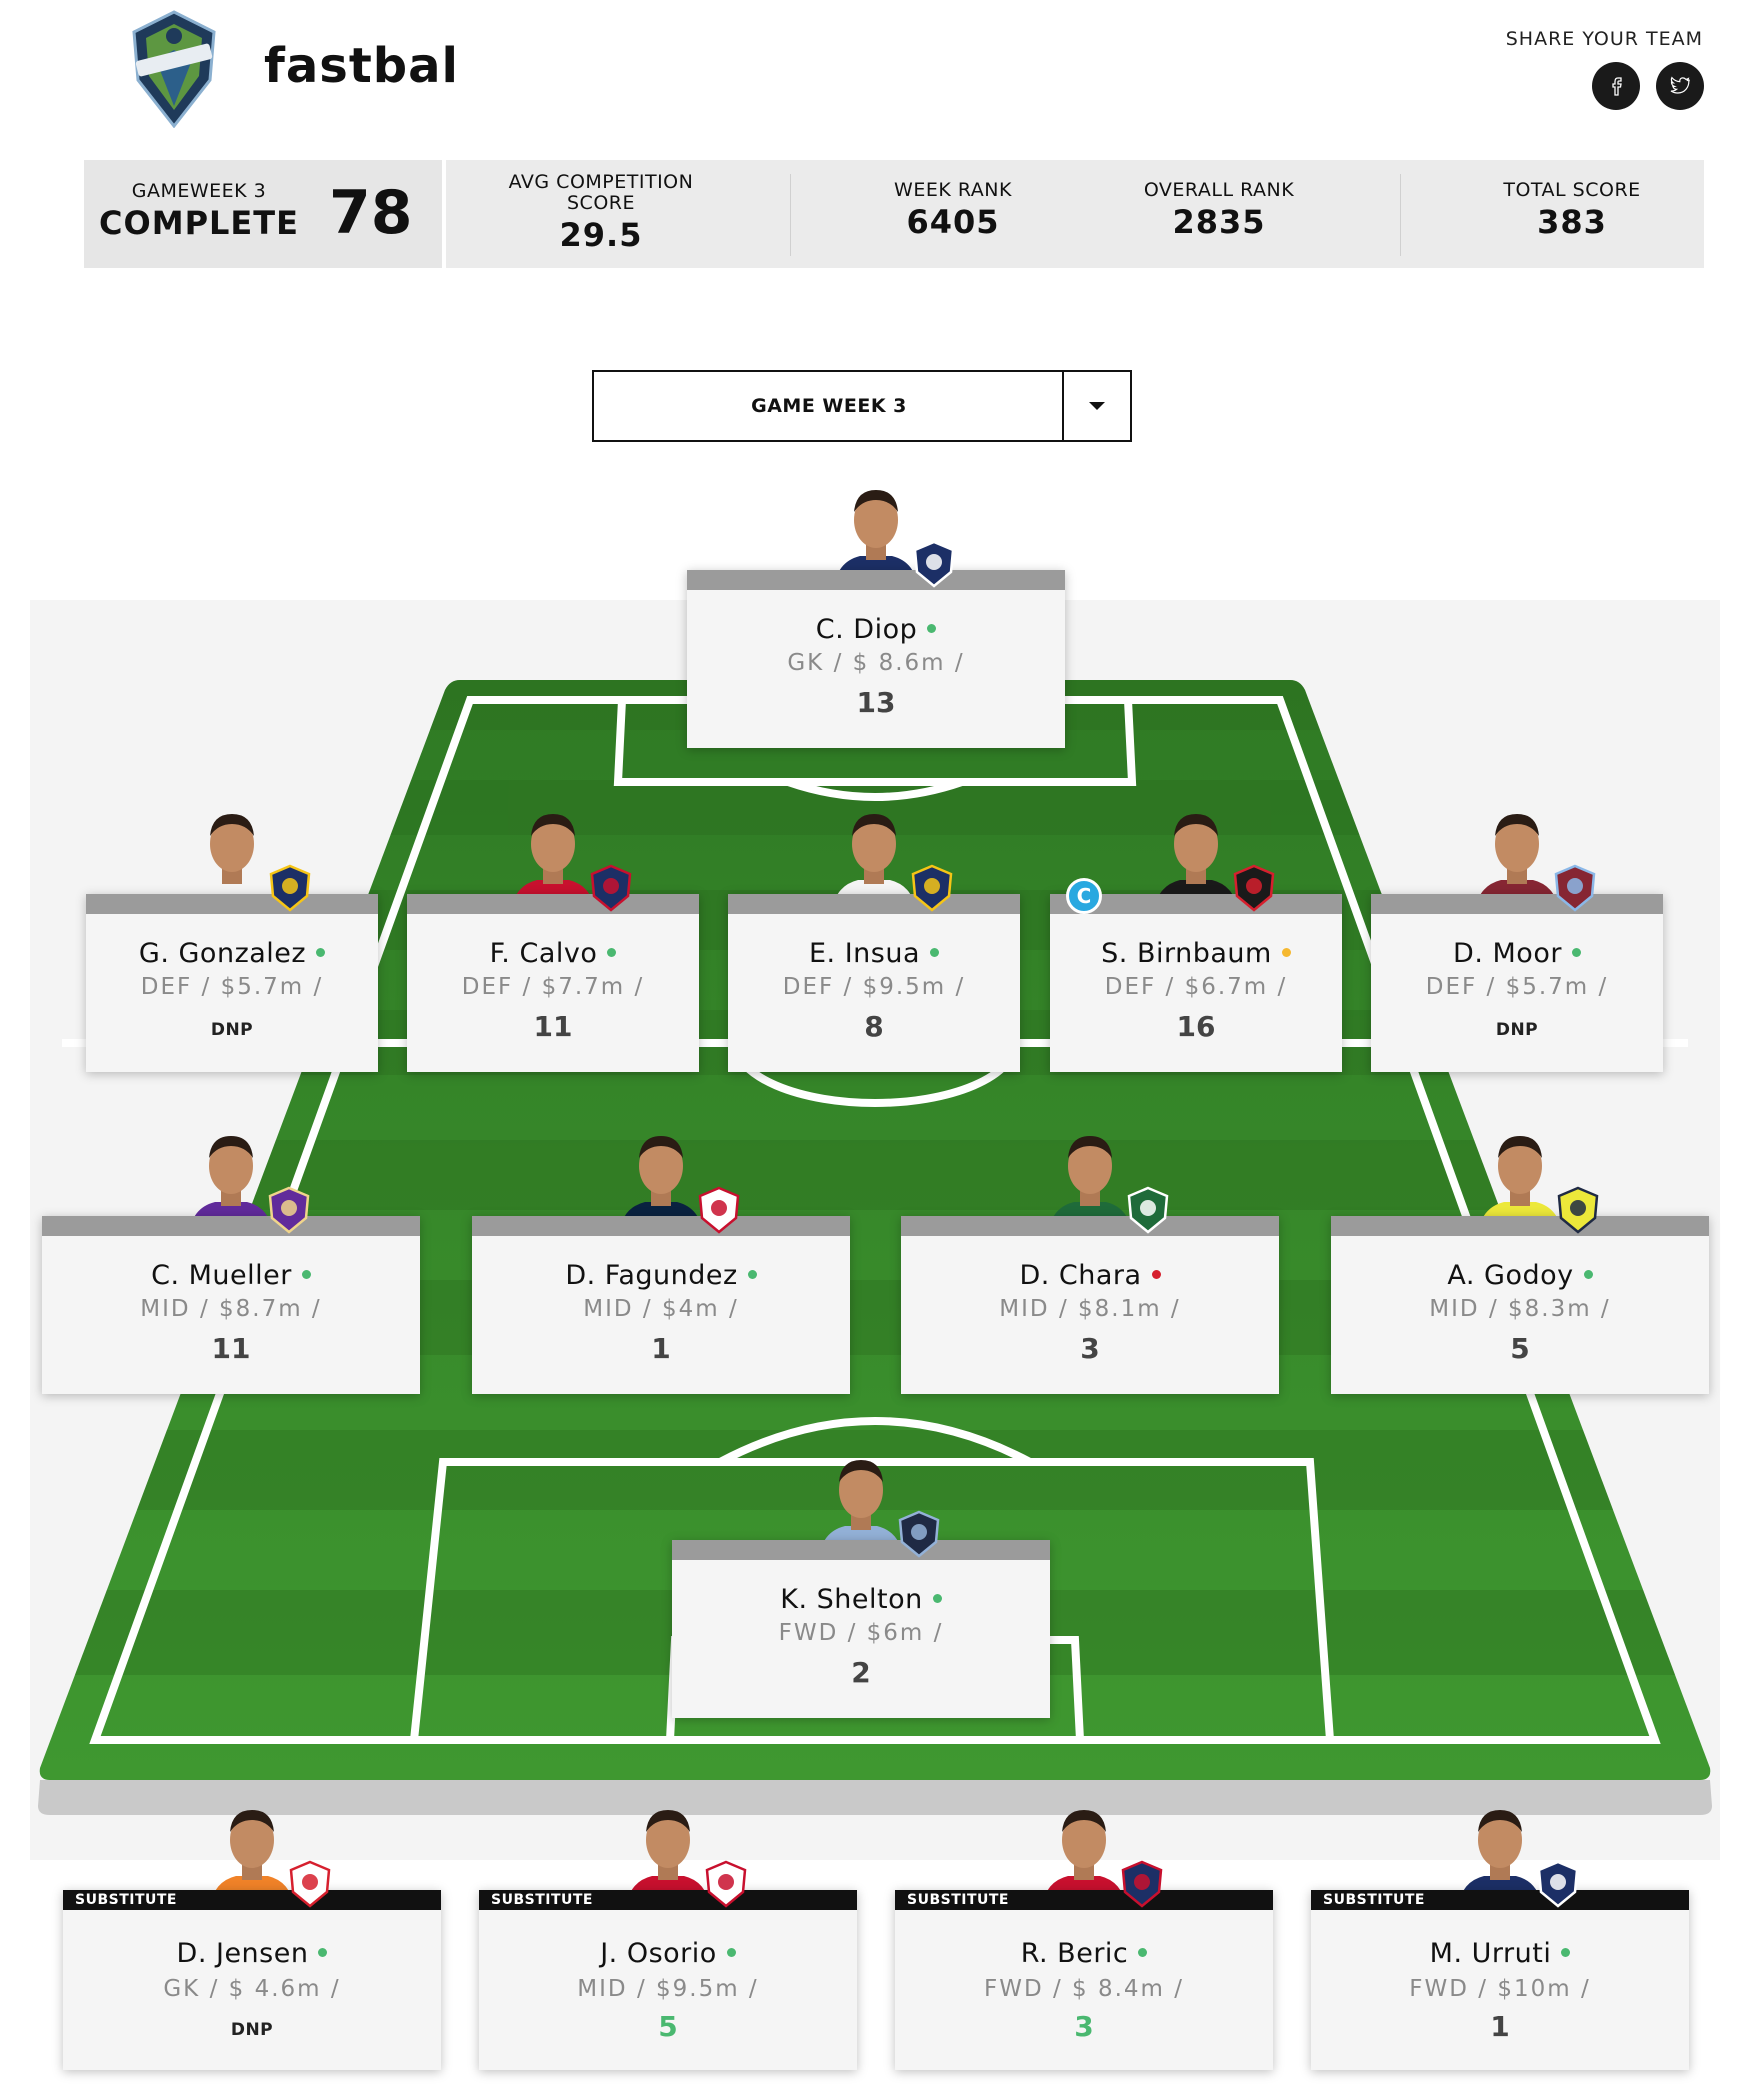 The height and width of the screenshot is (2090, 1750). Describe the element at coordinates (199, 191) in the screenshot. I see `gameweek-label: GAMEWEEK 3` at that location.